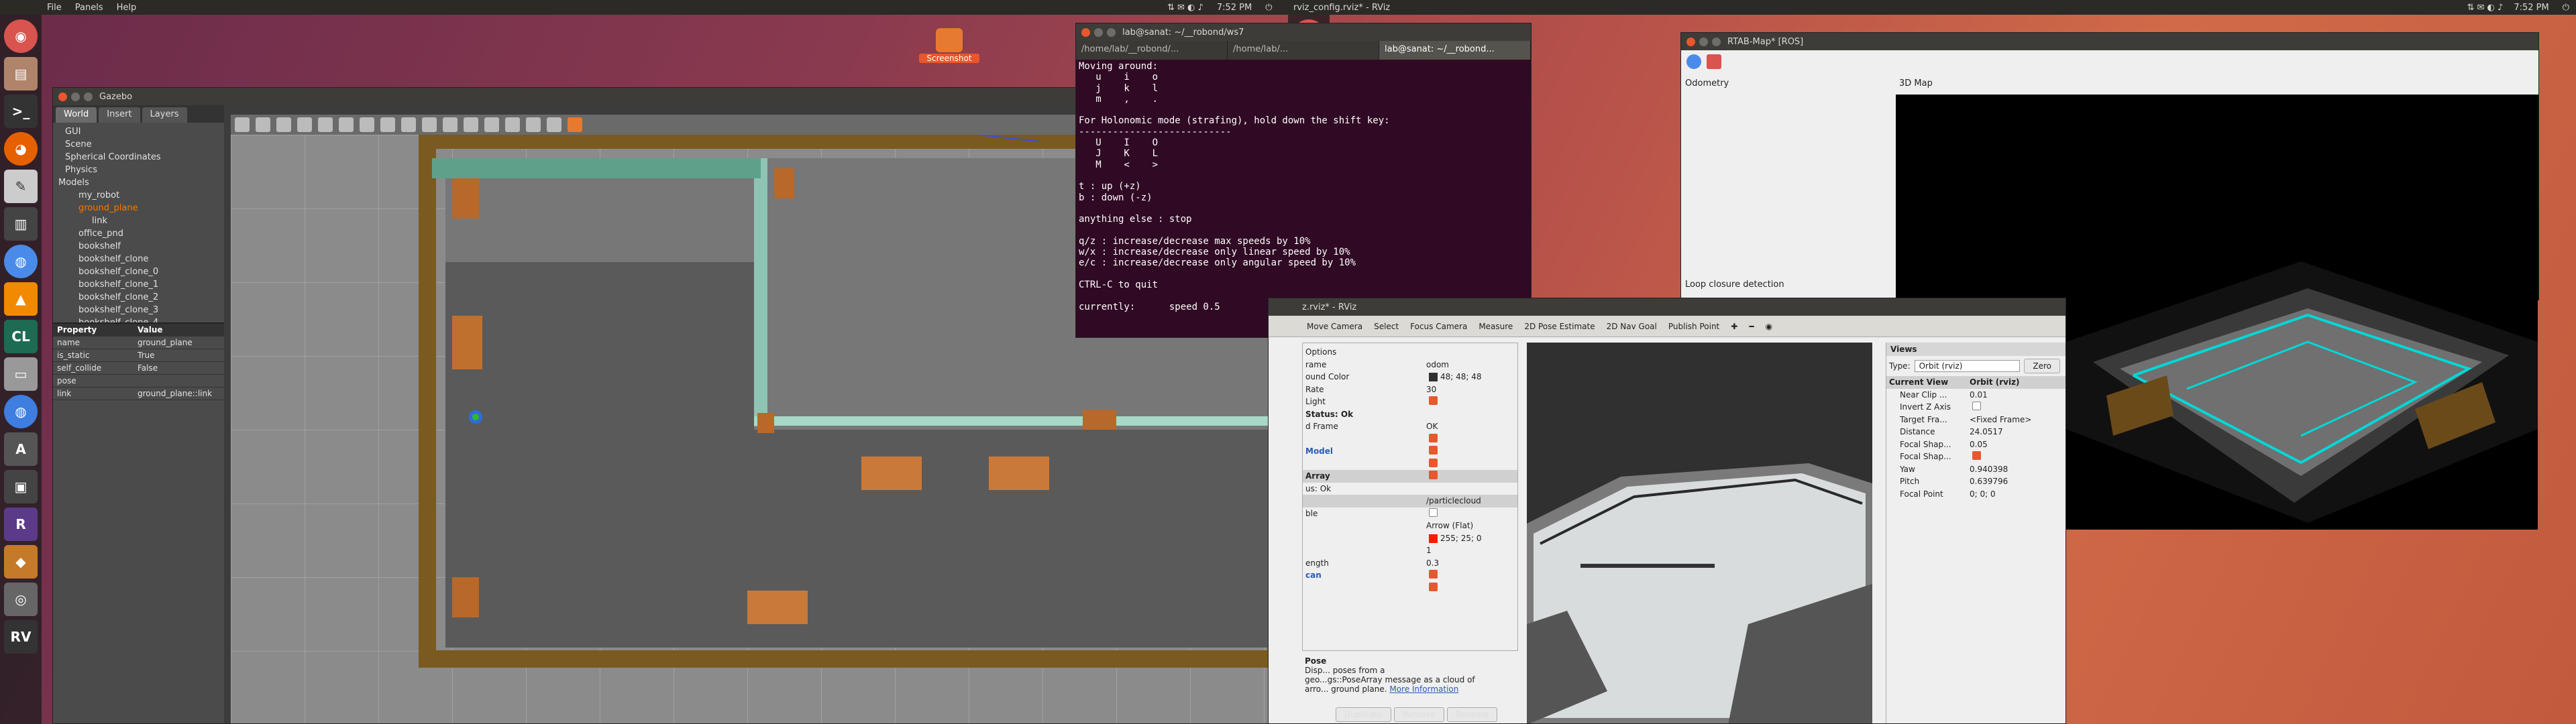  What do you see at coordinates (144, 284) in the screenshot?
I see `tree-item: bookshelf_clone_1` at bounding box center [144, 284].